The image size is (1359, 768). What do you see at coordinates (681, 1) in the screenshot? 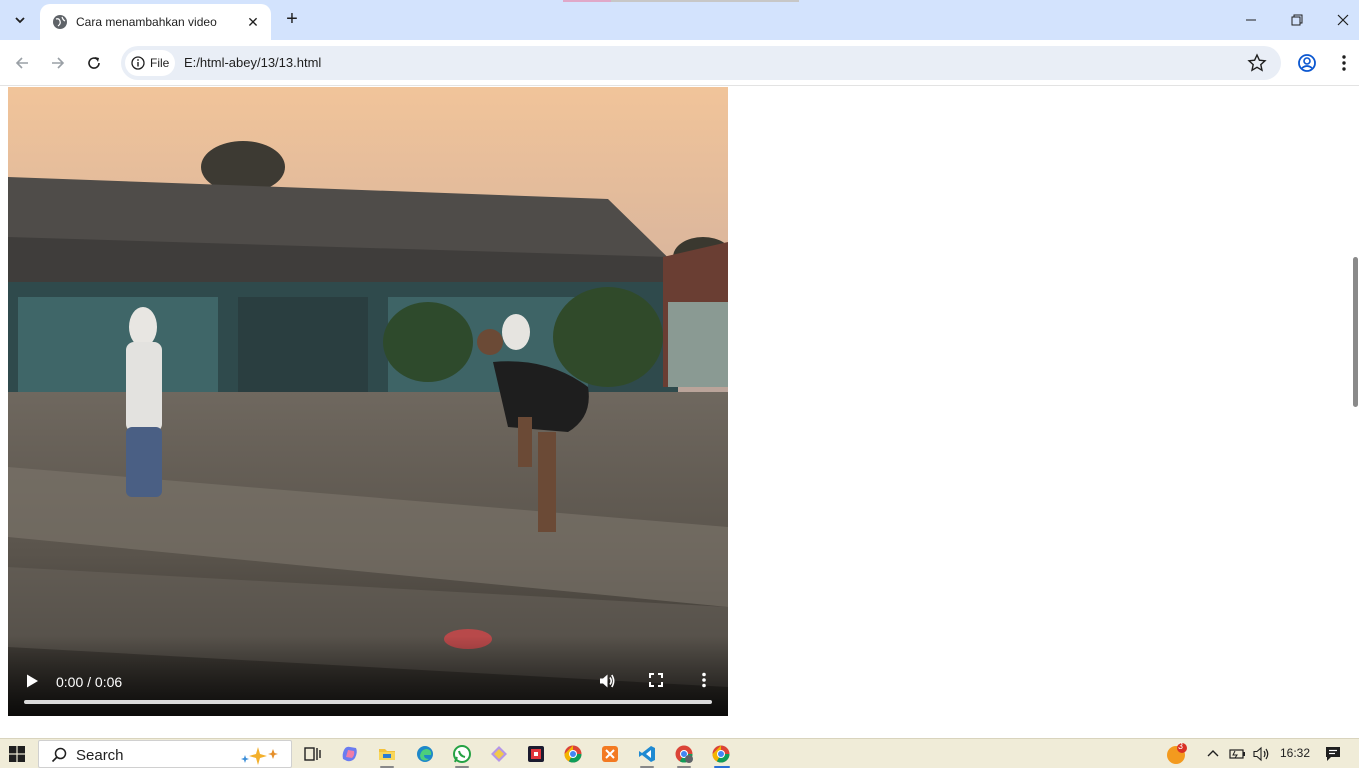
I see `tab-strip-indicator` at bounding box center [681, 1].